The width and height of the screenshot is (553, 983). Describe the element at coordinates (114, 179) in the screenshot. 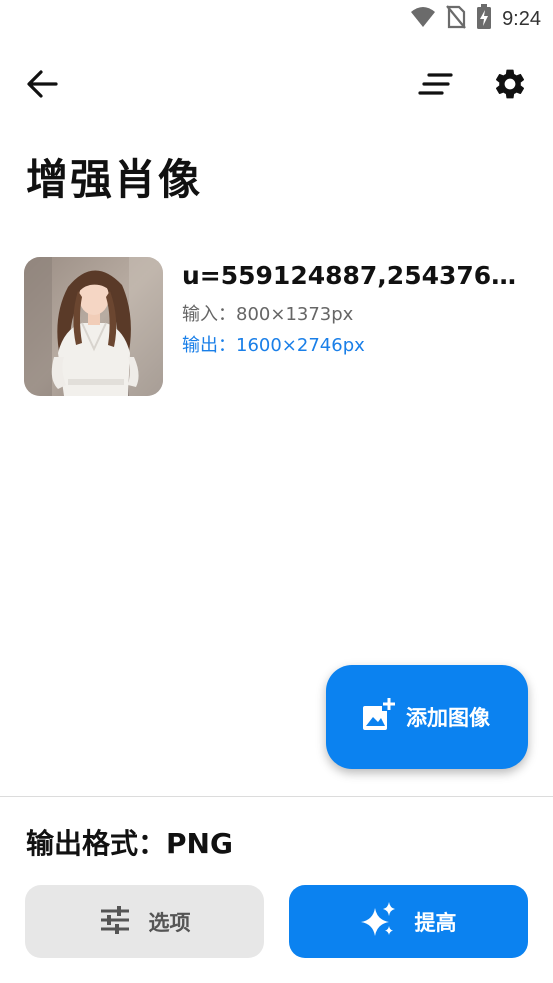

I see `page-title: 增强肖像` at that location.